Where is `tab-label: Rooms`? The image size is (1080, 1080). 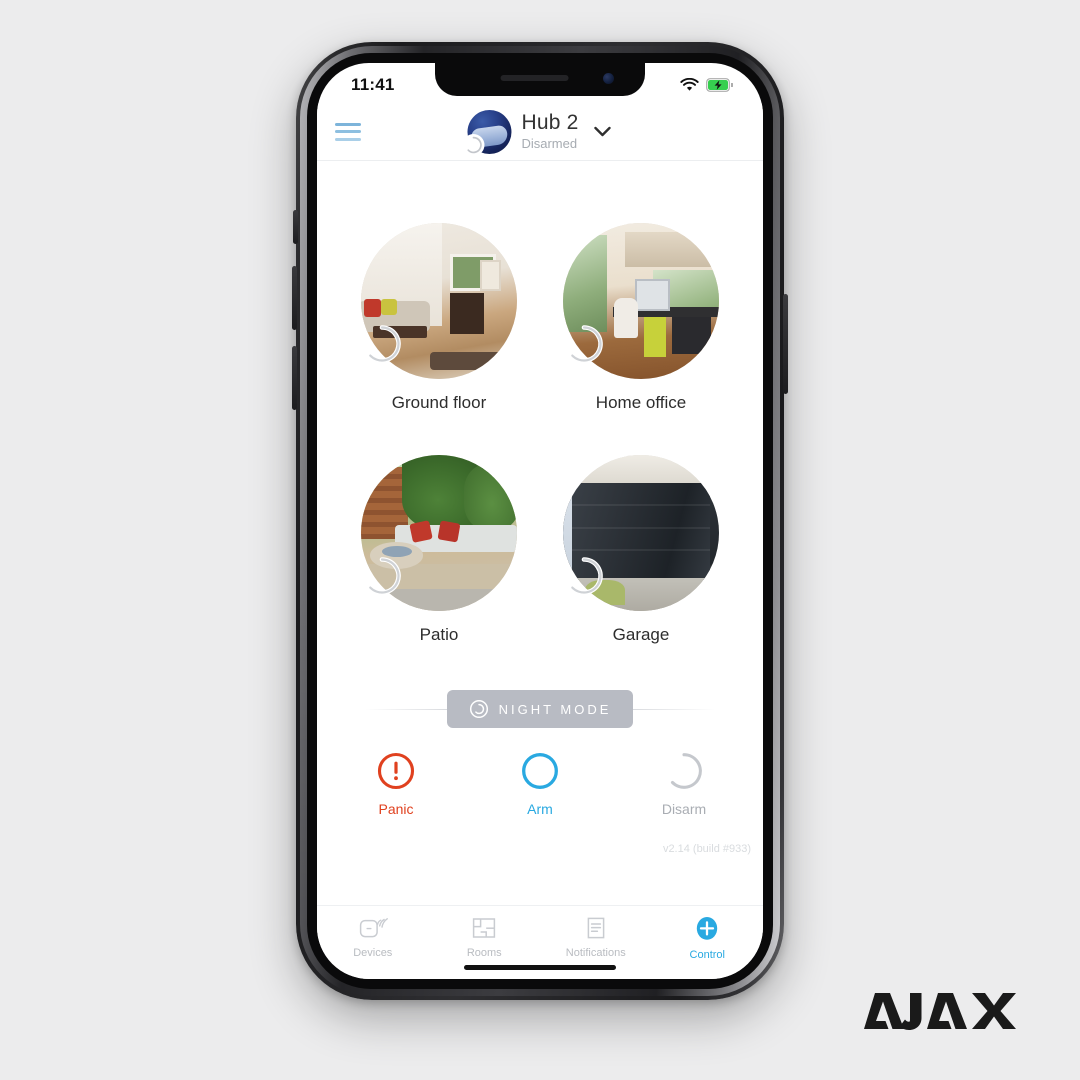
tab-label: Rooms is located at coordinates (484, 953).